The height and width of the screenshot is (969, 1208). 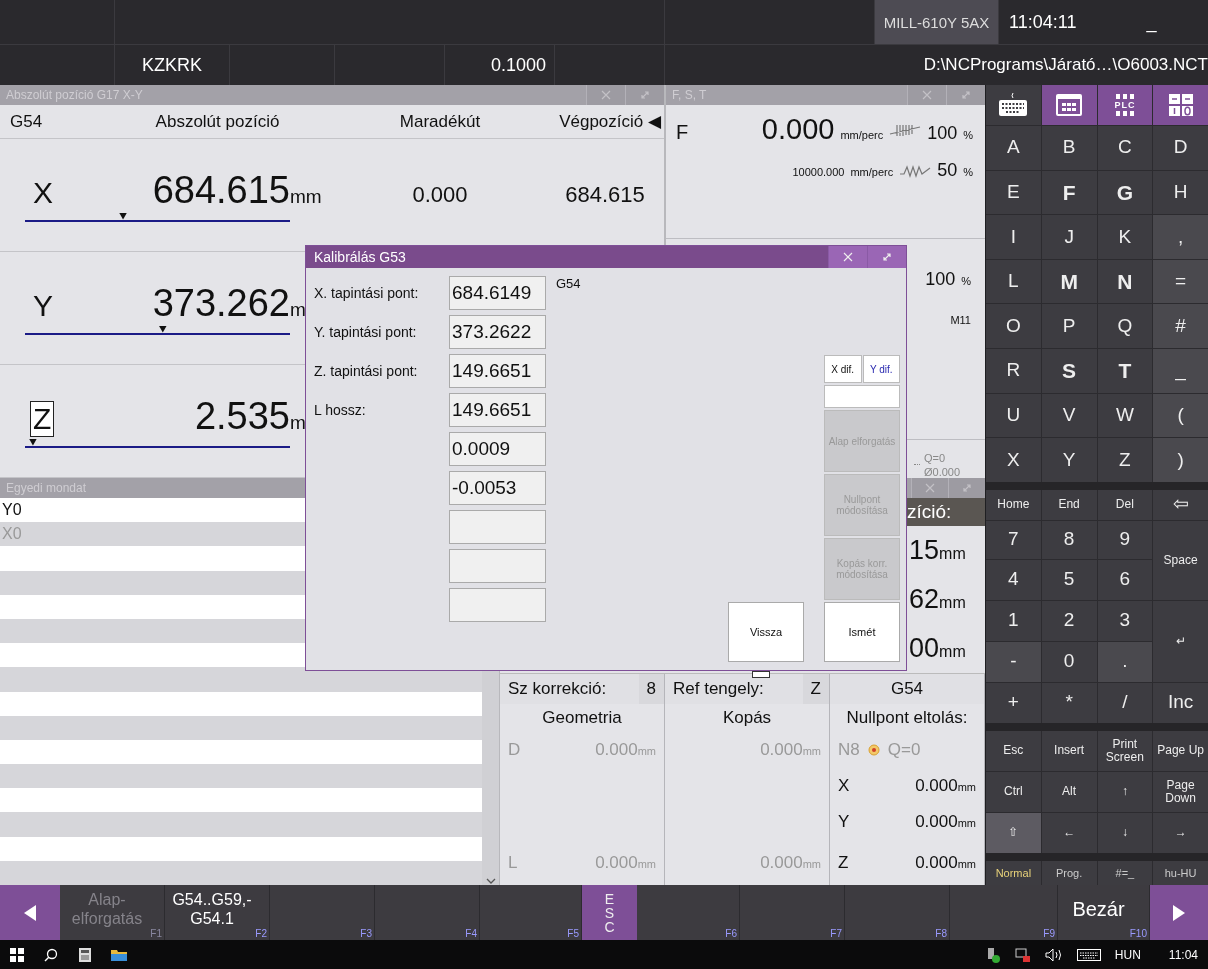 What do you see at coordinates (1125, 504) in the screenshot?
I see `key: Del` at bounding box center [1125, 504].